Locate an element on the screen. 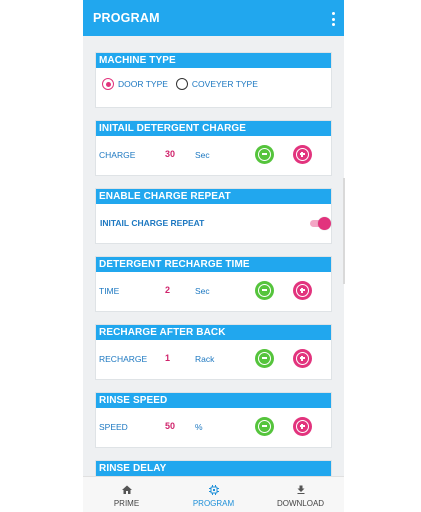 The image size is (421, 512). scrollbar is located at coordinates (344, 231).